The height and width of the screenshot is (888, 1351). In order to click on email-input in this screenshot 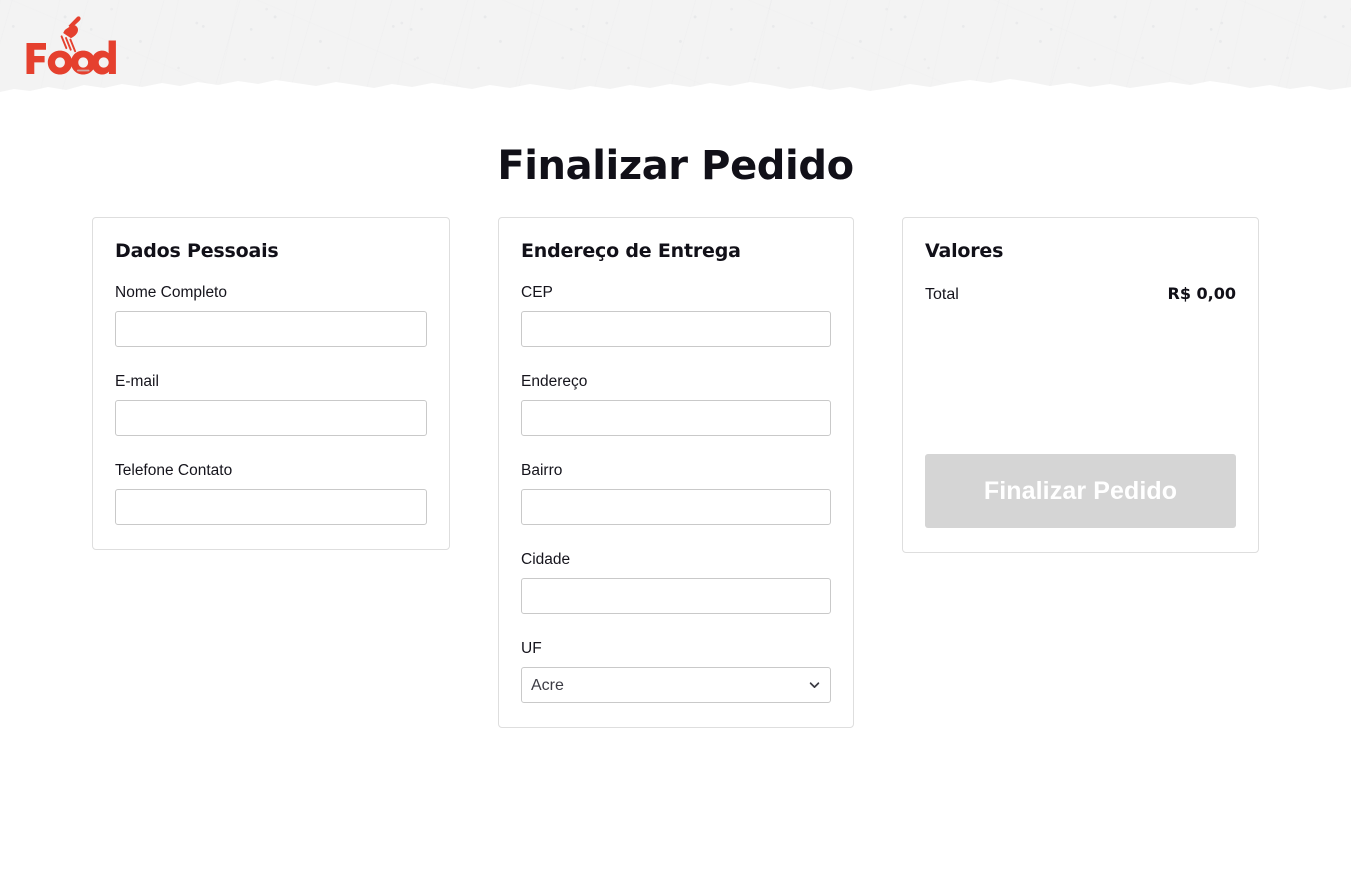, I will do `click(271, 418)`.